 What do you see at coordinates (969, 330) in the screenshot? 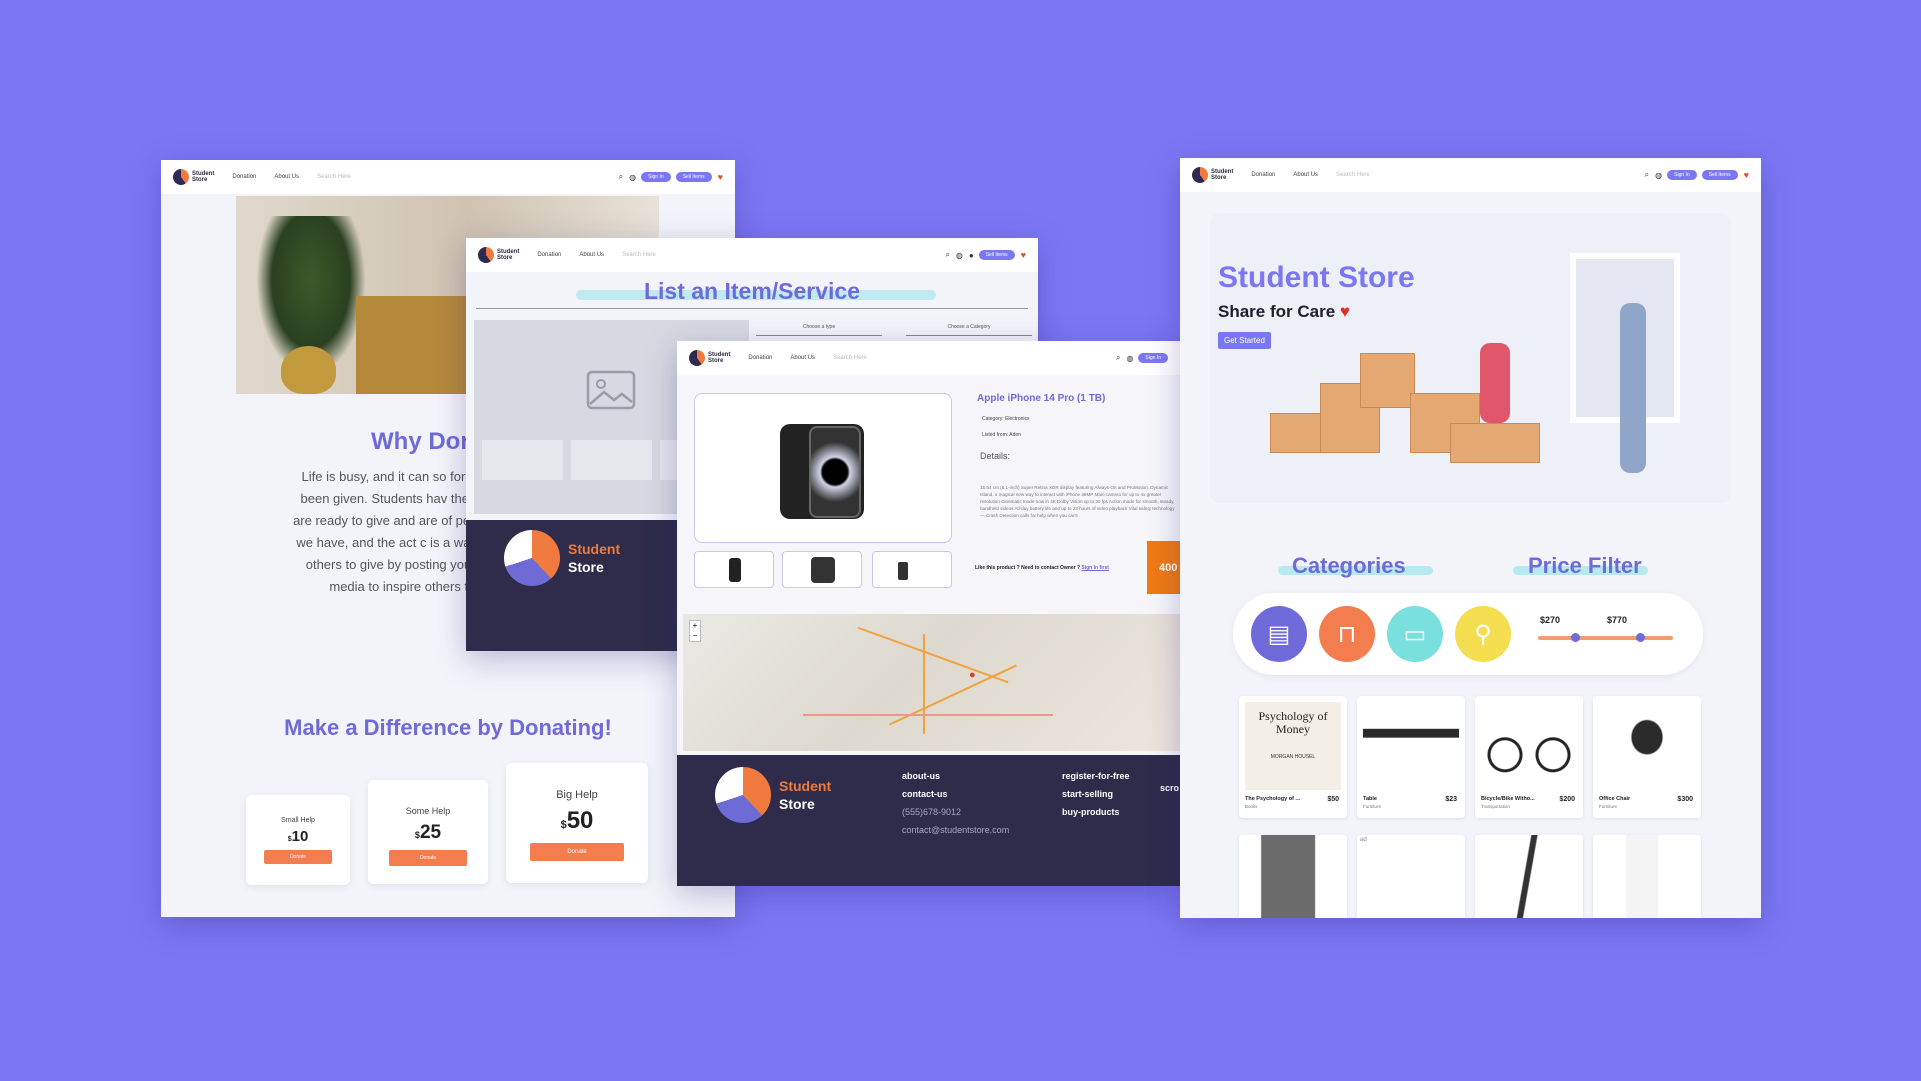
I see `category-select: Choose a Category` at bounding box center [969, 330].